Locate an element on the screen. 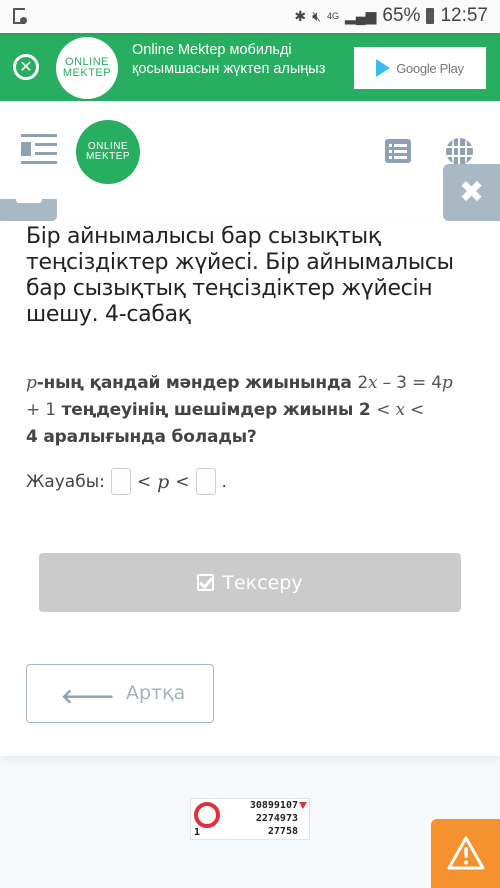  counter-value-2: 2274973 is located at coordinates (276, 818).